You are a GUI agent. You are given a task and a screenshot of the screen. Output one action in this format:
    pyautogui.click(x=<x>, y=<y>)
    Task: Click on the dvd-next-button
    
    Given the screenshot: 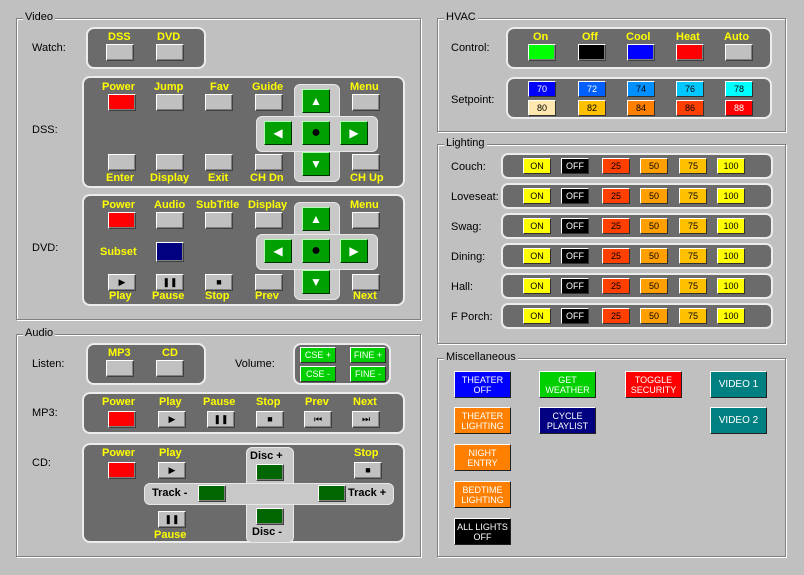 What is the action you would take?
    pyautogui.click(x=366, y=282)
    